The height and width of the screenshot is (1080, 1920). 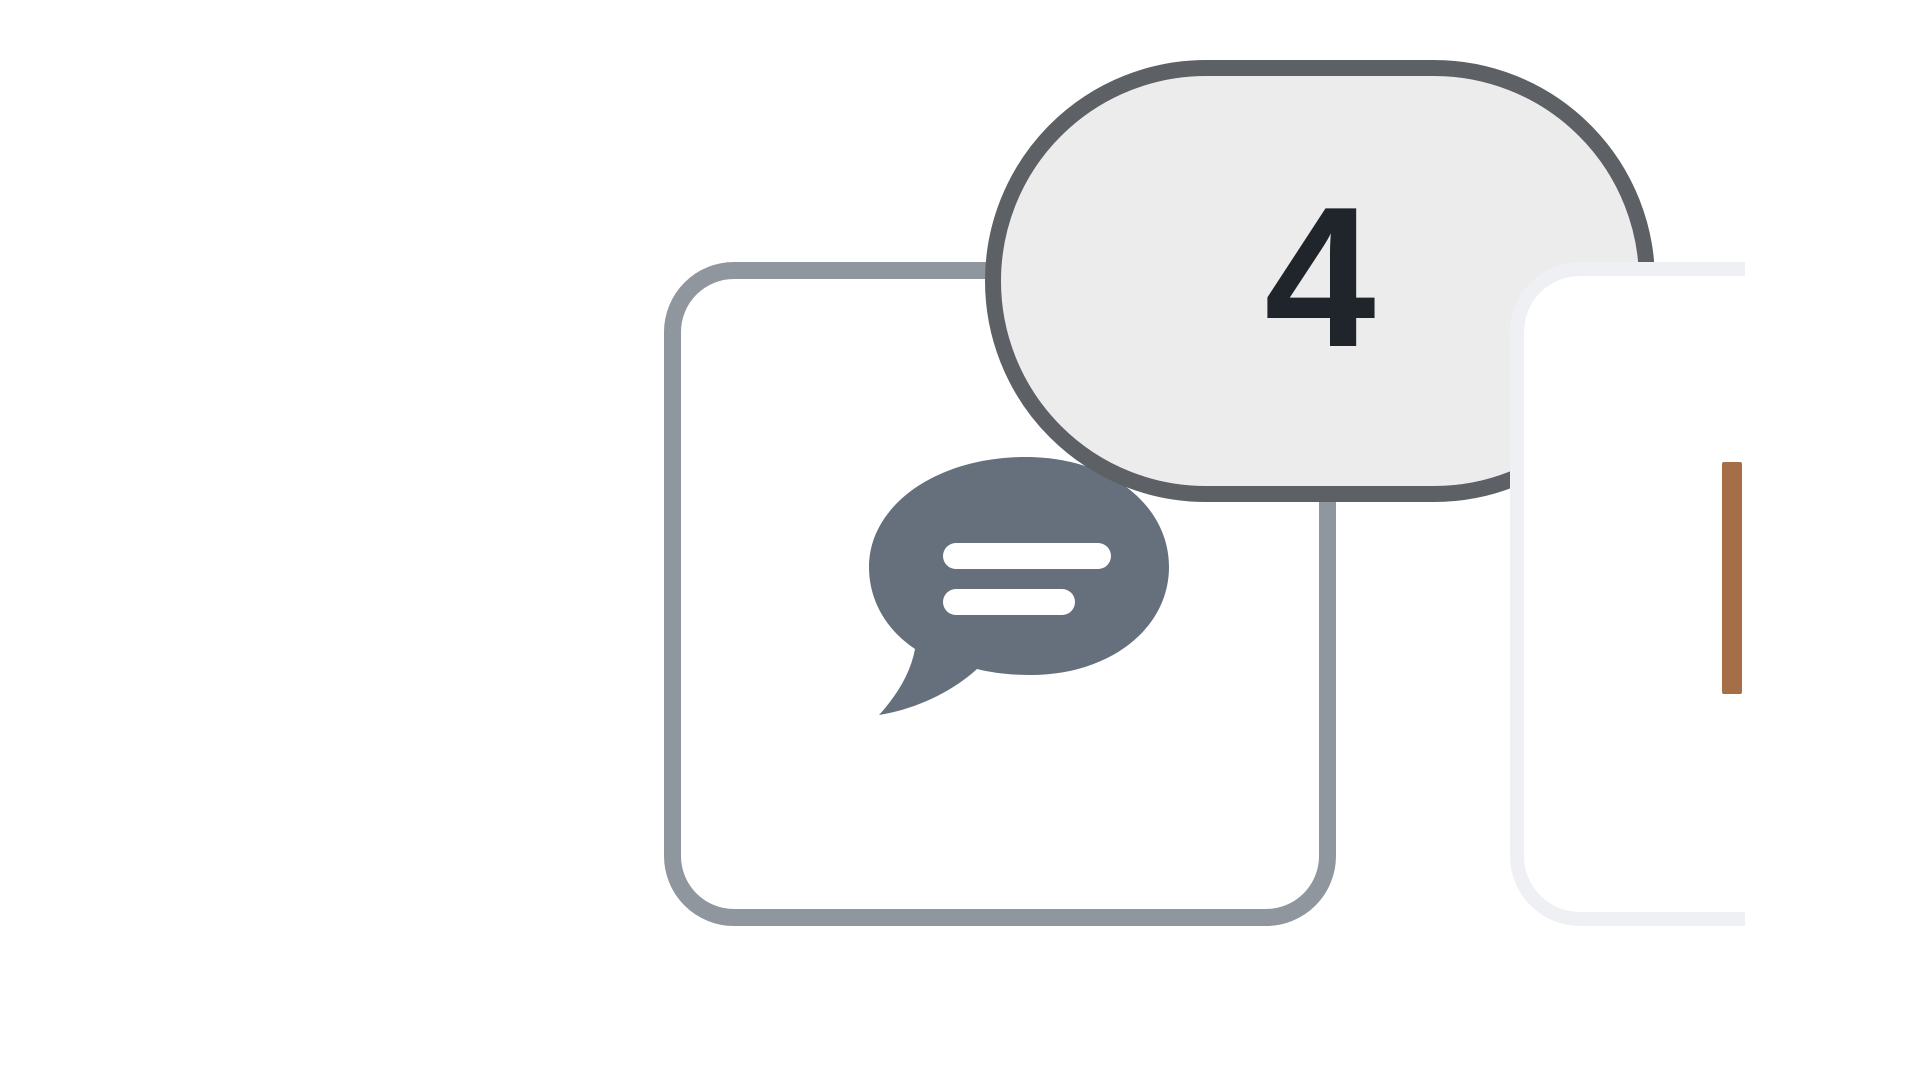 What do you see at coordinates (1732, 578) in the screenshot?
I see `text-cursor-icon` at bounding box center [1732, 578].